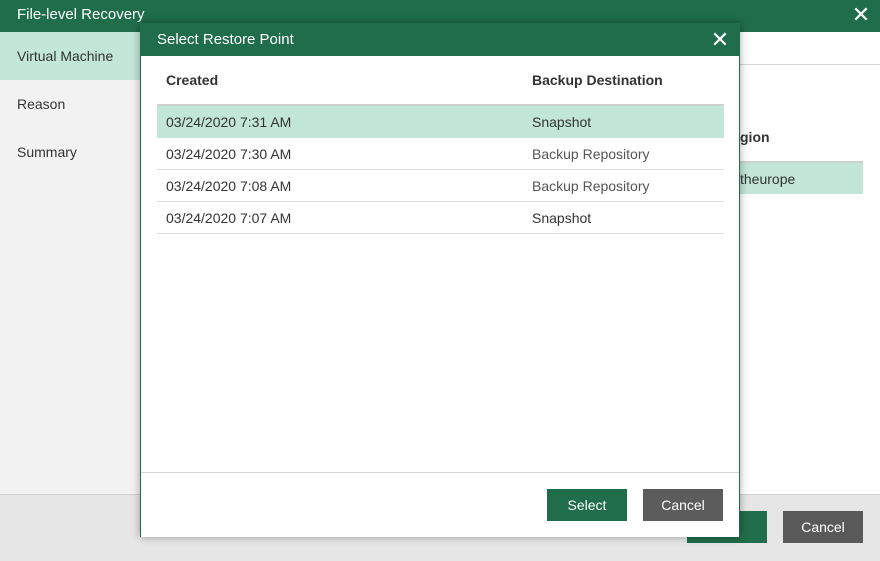 The width and height of the screenshot is (880, 561). What do you see at coordinates (823, 527) in the screenshot?
I see `wizard-cancel-button: Cancel` at bounding box center [823, 527].